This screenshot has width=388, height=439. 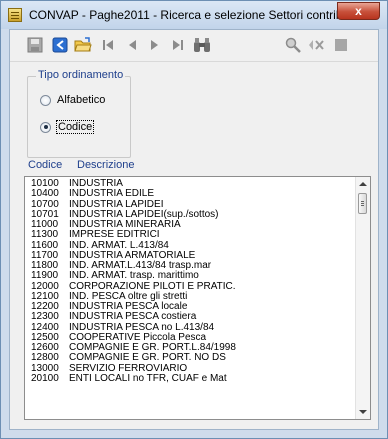 I want to click on radio-codice-button, so click(x=45, y=127).